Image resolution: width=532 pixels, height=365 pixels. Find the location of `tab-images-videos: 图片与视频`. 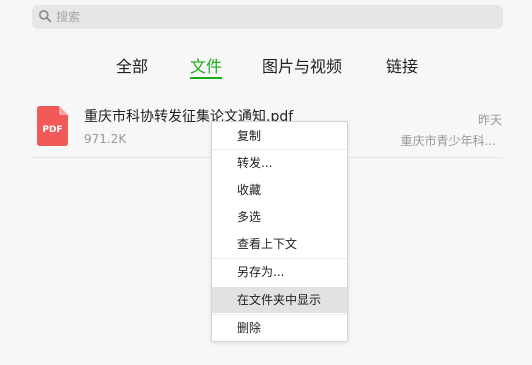

tab-images-videos: 图片与视频 is located at coordinates (302, 65).